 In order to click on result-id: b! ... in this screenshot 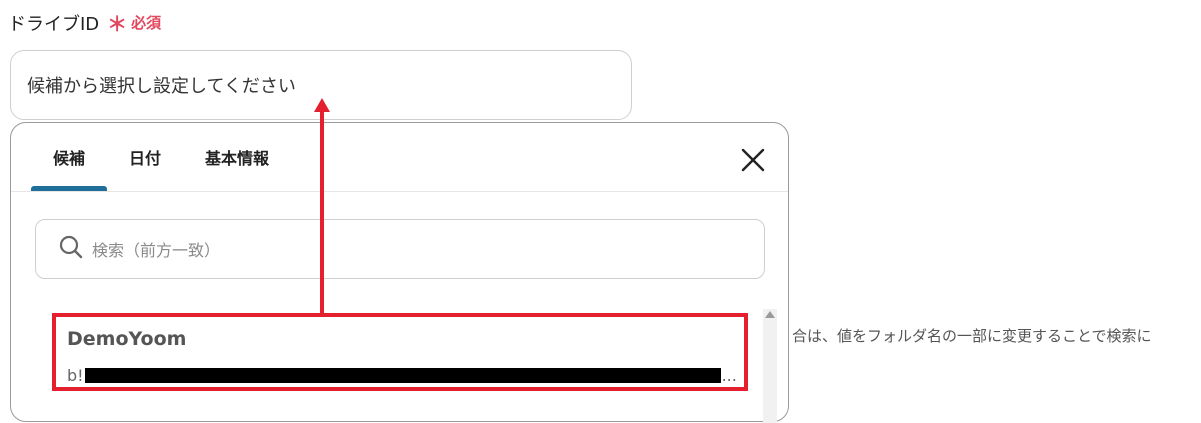, I will do `click(402, 375)`.